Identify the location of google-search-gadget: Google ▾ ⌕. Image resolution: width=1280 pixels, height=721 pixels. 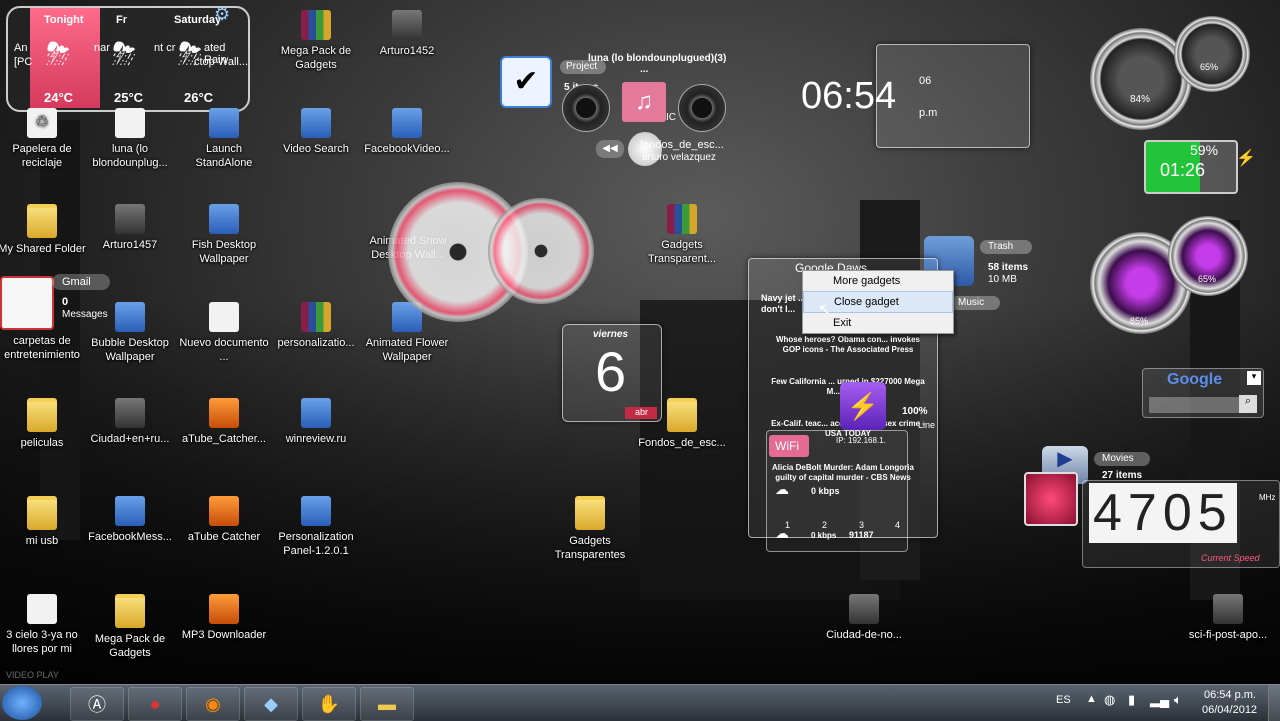
(1203, 393).